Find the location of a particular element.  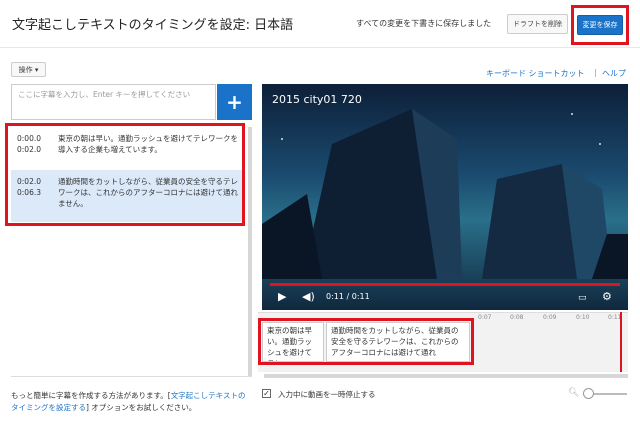

header-divider is located at coordinates (320, 47).